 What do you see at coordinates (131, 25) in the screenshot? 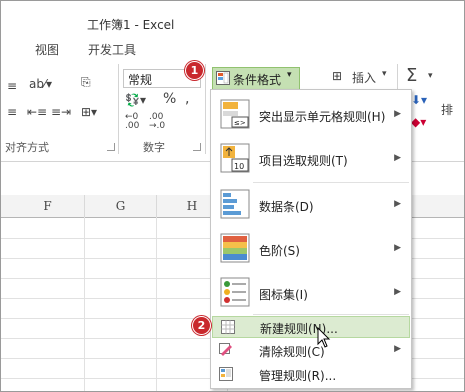
I see `window-title: 工作簿1 - Excel` at bounding box center [131, 25].